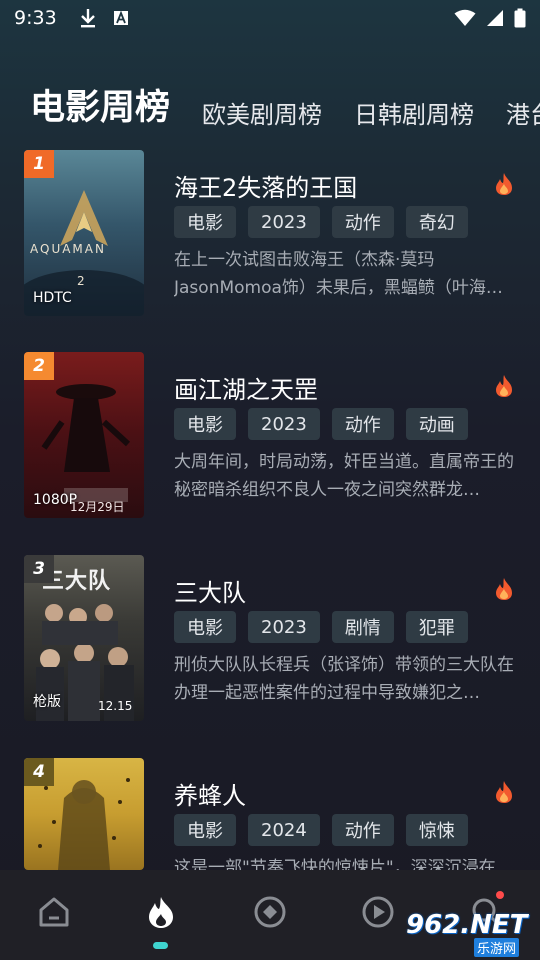 This screenshot has width=540, height=960. Describe the element at coordinates (160, 945) in the screenshot. I see `active-tab-indicator` at that location.